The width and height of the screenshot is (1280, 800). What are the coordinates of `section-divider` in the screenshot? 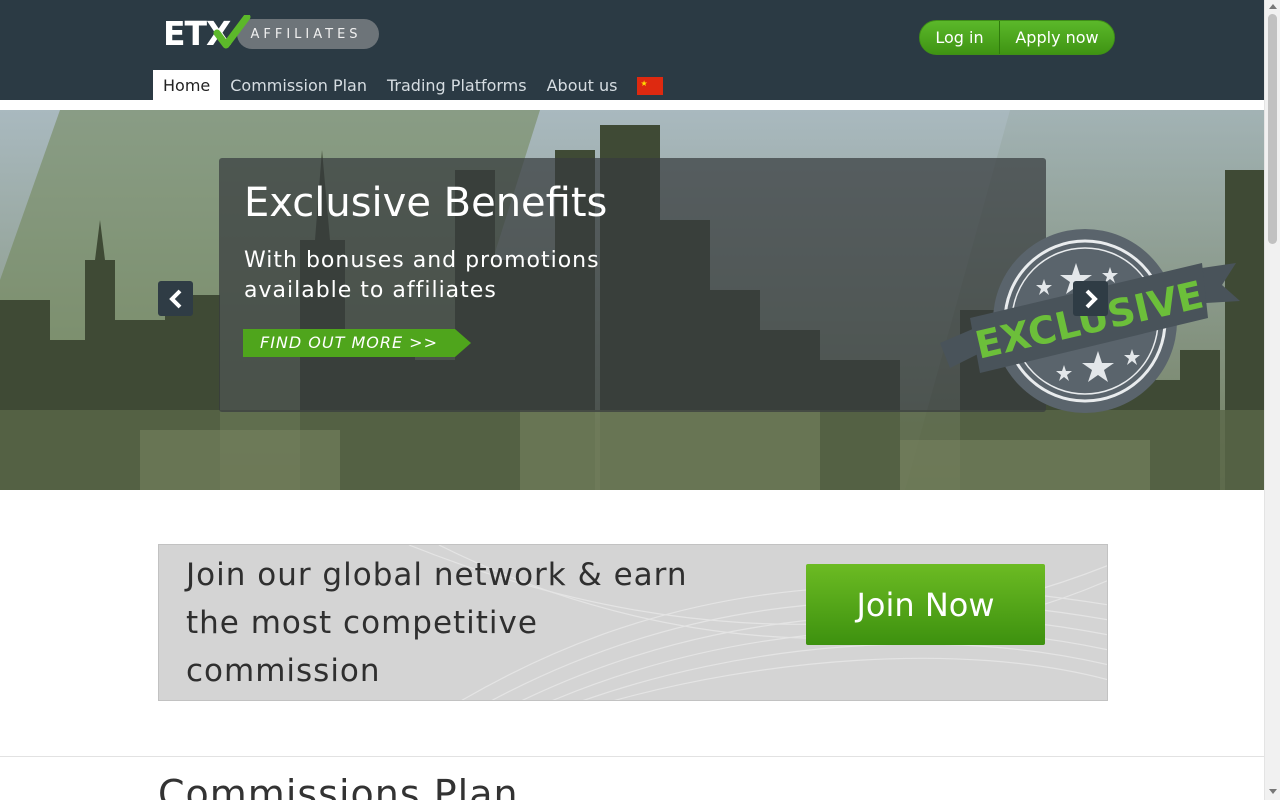 It's located at (632, 756).